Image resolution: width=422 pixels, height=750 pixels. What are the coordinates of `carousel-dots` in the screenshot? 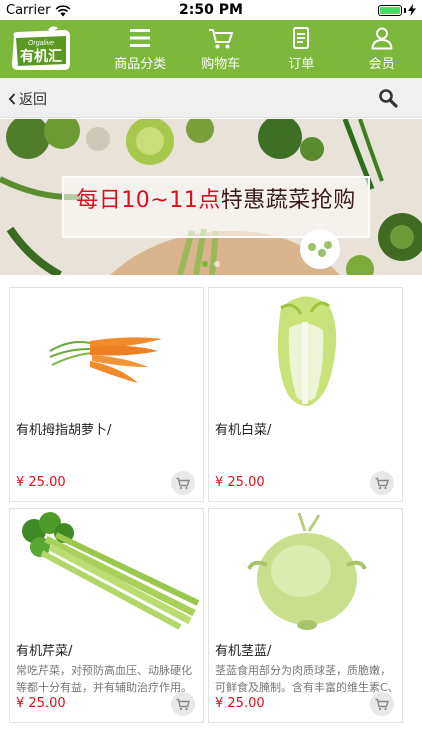 It's located at (211, 264).